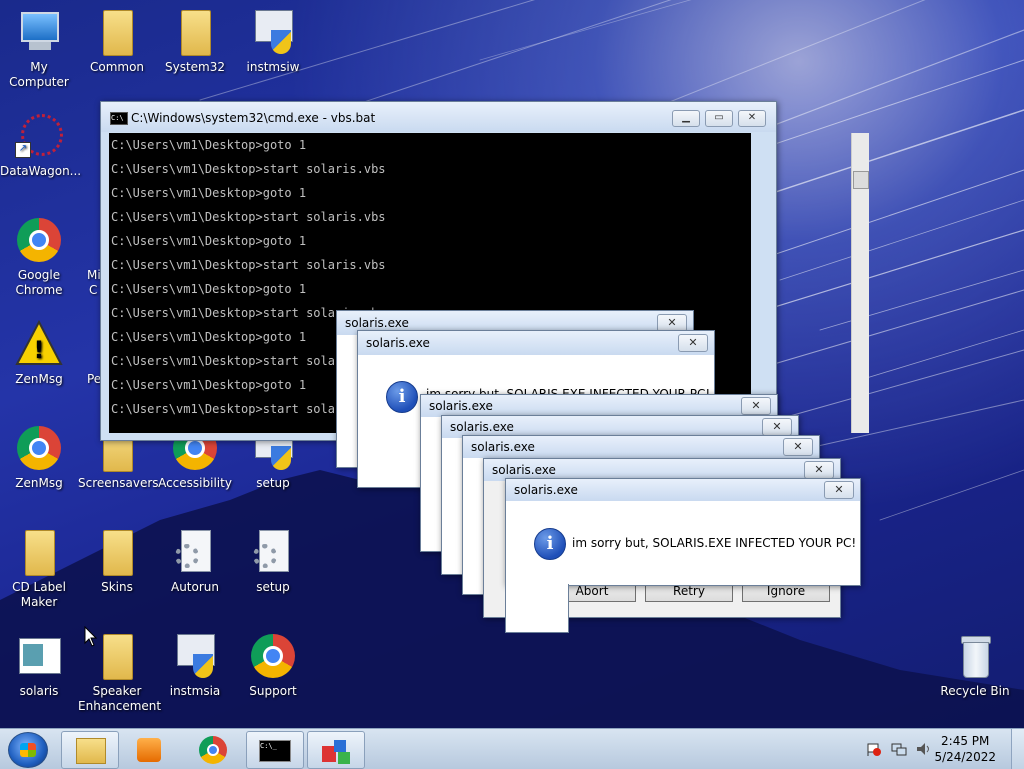  Describe the element at coordinates (899, 749) in the screenshot. I see `network-icon` at that location.